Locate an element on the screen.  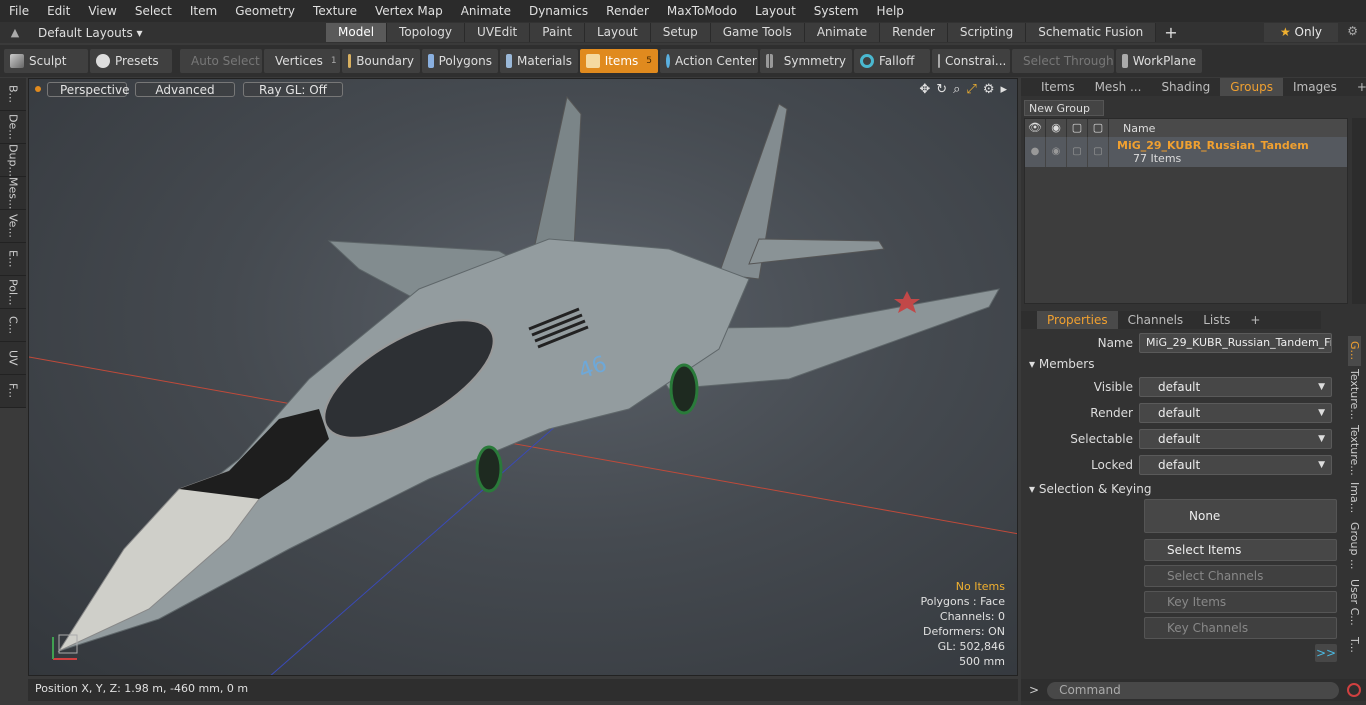
lock-toggle-icon: ▢ is located at coordinates (1077, 152).